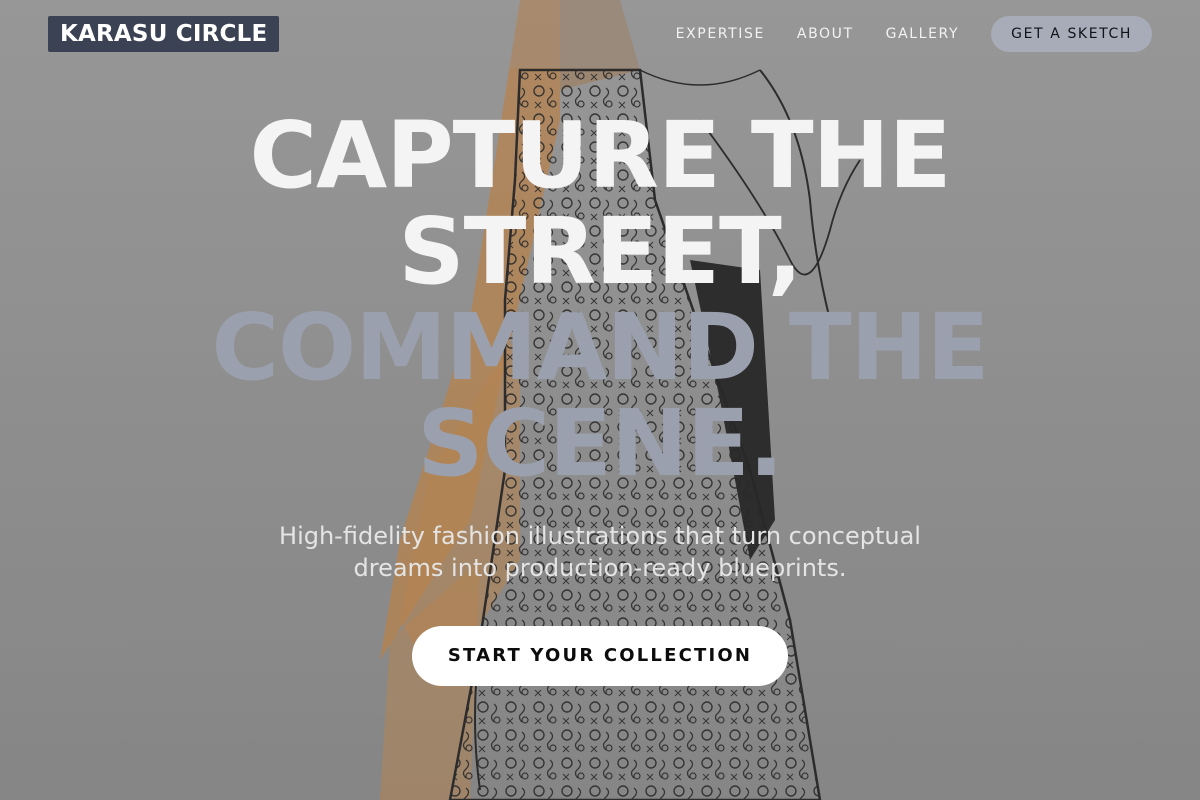  Describe the element at coordinates (720, 34) in the screenshot. I see `nav-link-expertise: EXPERTISE` at that location.